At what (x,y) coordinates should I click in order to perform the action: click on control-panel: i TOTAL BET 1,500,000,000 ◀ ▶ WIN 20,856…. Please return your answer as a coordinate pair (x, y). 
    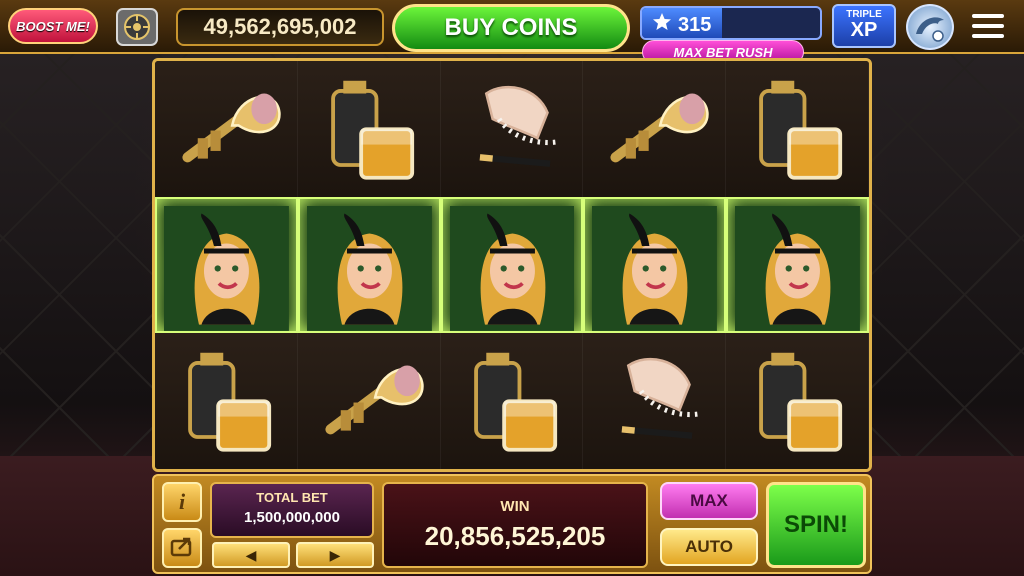
    Looking at the image, I should click on (512, 524).